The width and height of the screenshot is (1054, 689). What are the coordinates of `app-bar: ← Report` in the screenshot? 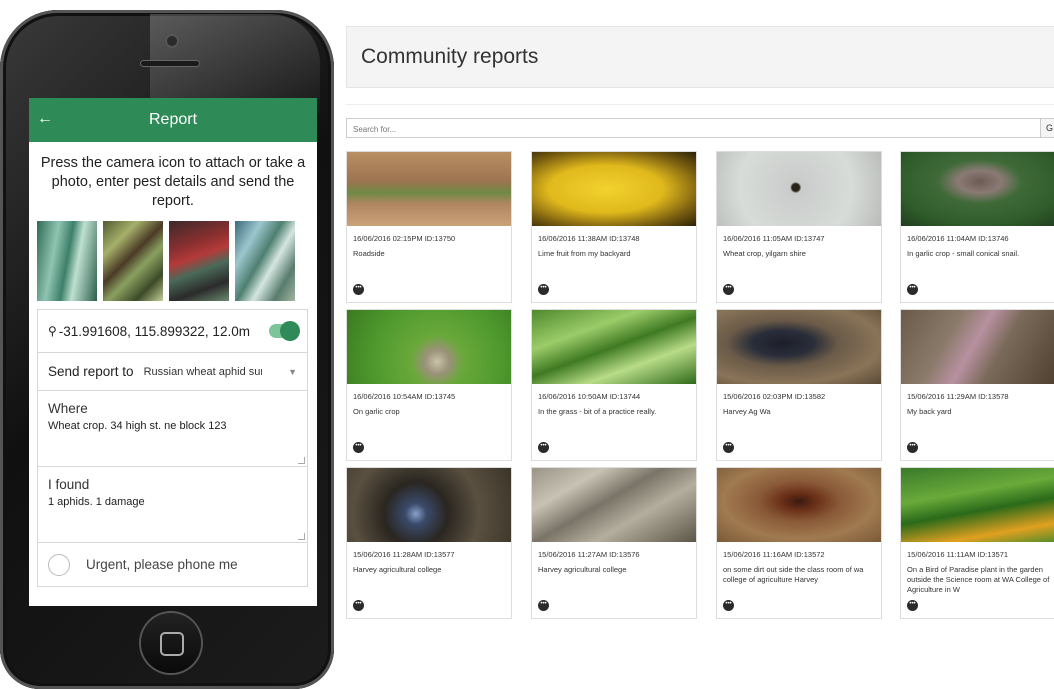 It's located at (173, 120).